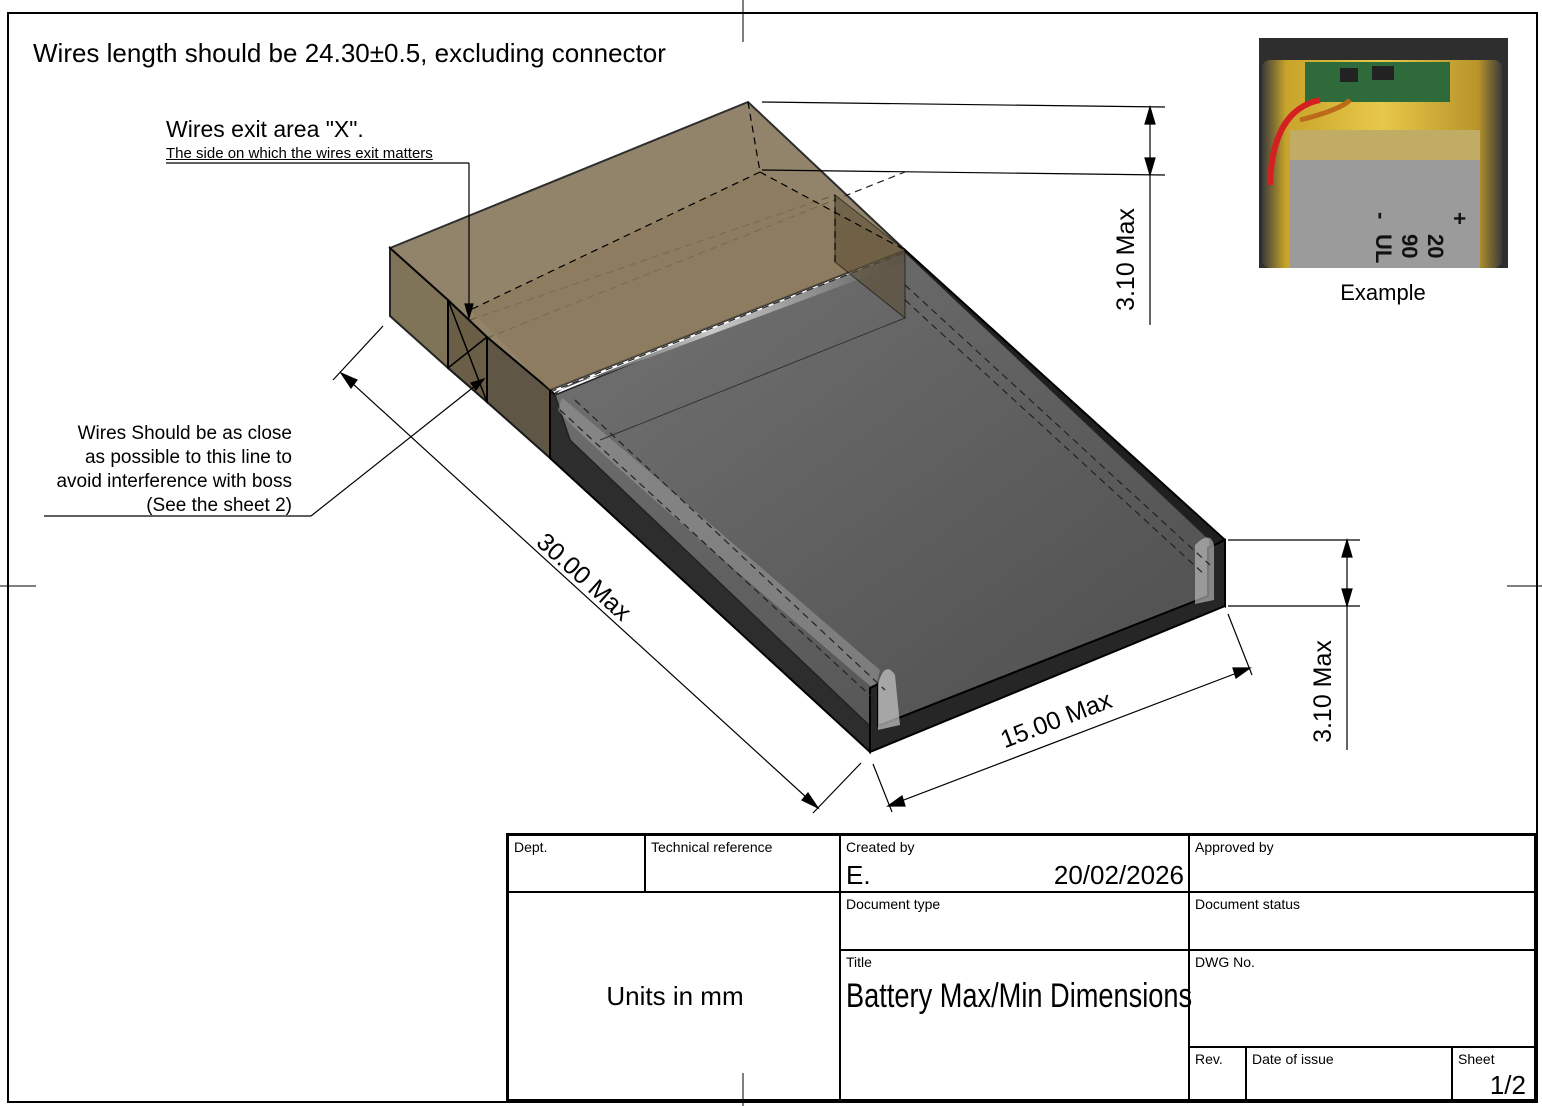  Describe the element at coordinates (858, 875) in the screenshot. I see `created-by-value: E.` at that location.